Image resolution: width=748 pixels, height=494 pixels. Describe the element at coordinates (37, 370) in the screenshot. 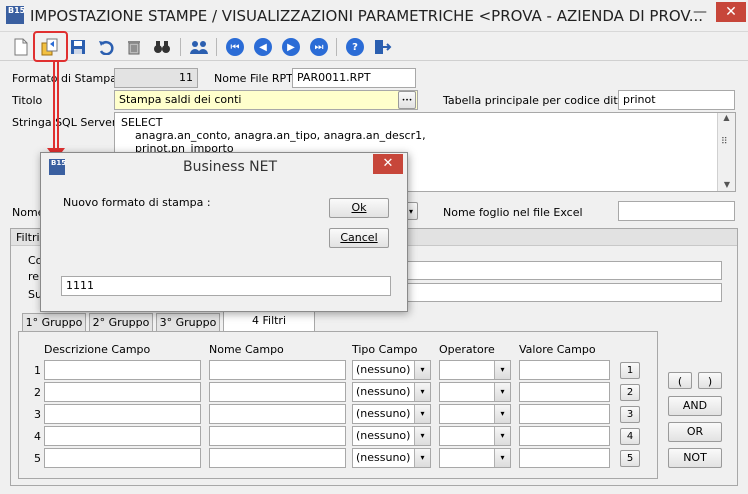

I see `row-number: 1` at that location.